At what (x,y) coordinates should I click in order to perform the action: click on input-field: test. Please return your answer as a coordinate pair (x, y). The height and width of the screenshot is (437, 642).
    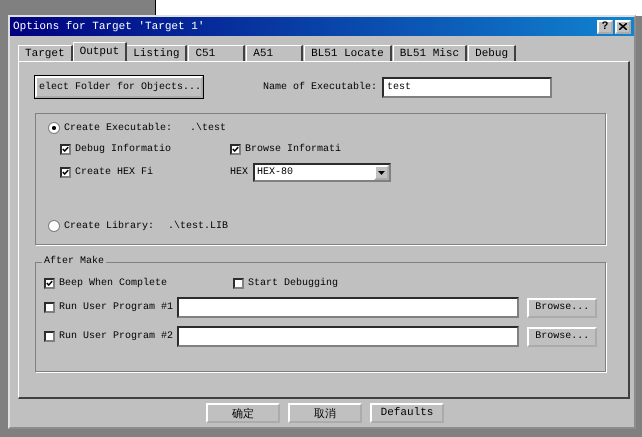
    Looking at the image, I should click on (467, 87).